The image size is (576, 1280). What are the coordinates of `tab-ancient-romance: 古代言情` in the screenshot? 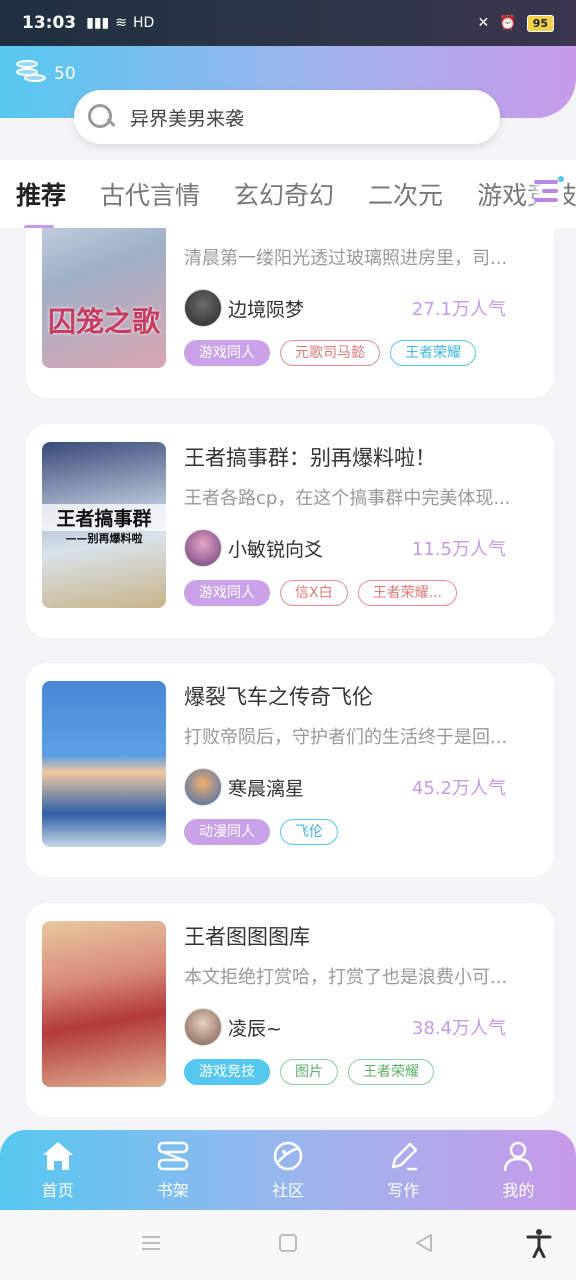 It's located at (150, 194).